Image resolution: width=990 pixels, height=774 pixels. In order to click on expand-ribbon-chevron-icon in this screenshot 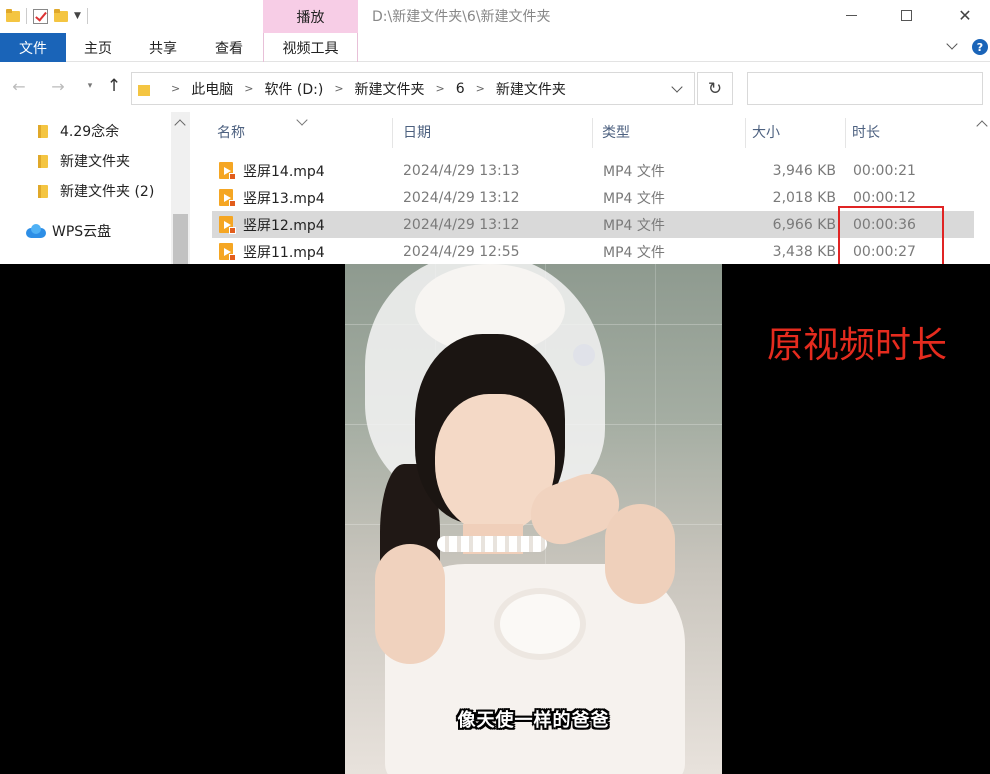, I will do `click(952, 46)`.